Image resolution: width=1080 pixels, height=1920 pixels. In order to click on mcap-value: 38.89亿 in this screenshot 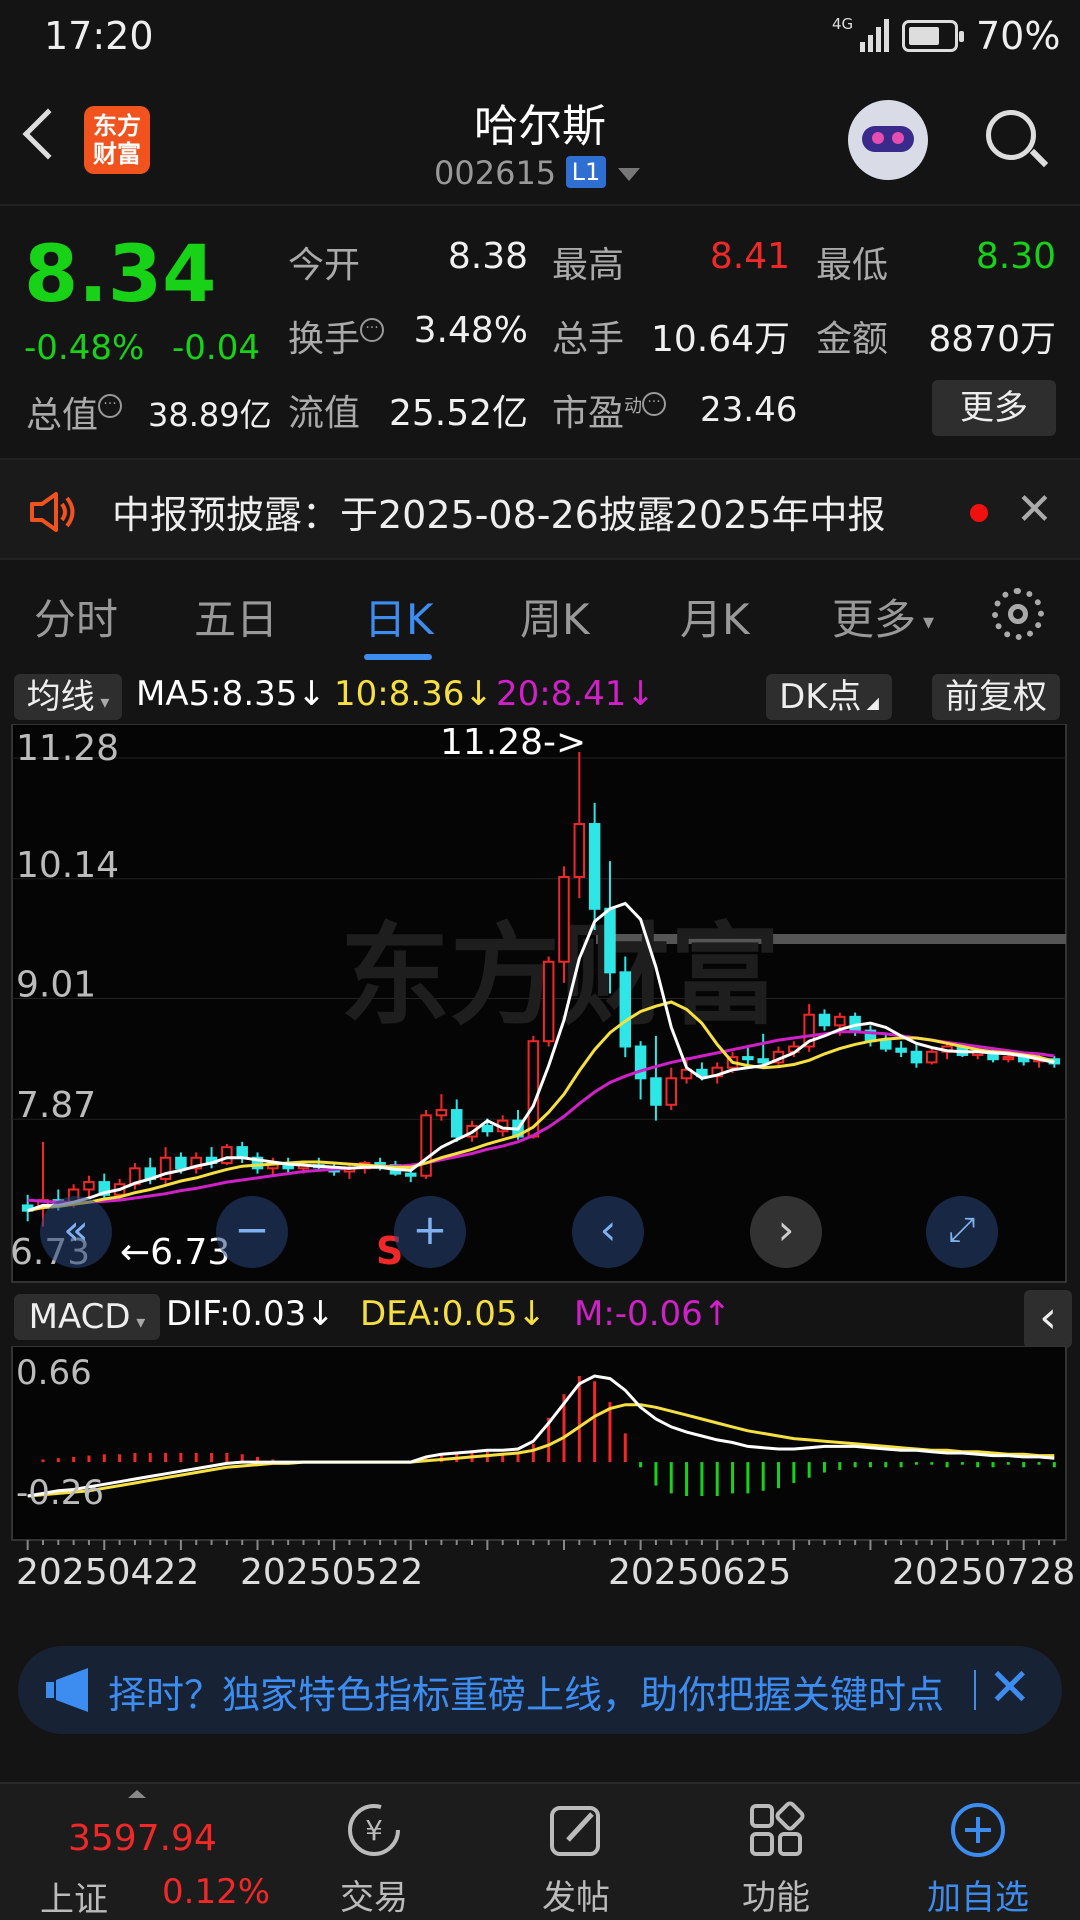, I will do `click(210, 415)`.